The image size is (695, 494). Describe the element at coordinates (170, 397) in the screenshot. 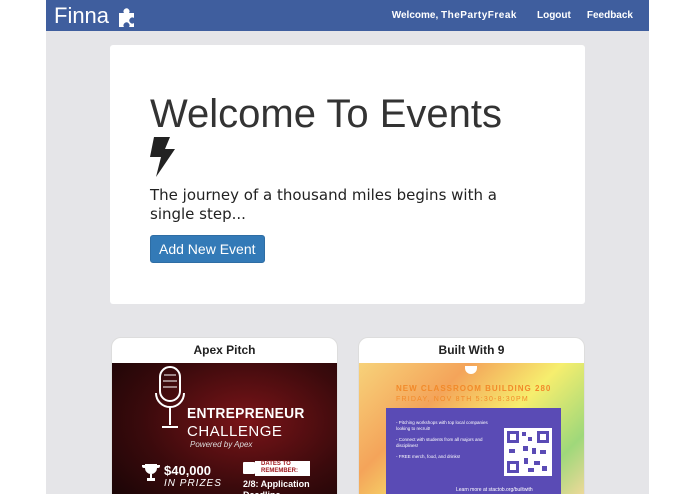

I see `microphone-icon` at that location.